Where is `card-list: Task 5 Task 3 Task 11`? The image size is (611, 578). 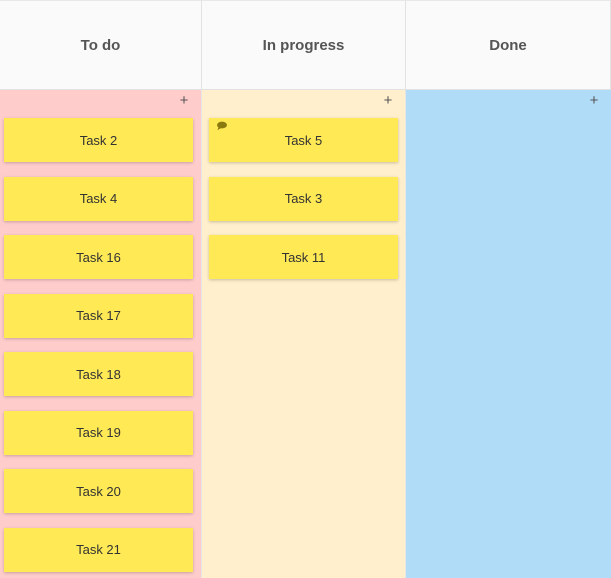
card-list: Task 5 Task 3 Task 11 is located at coordinates (303, 184).